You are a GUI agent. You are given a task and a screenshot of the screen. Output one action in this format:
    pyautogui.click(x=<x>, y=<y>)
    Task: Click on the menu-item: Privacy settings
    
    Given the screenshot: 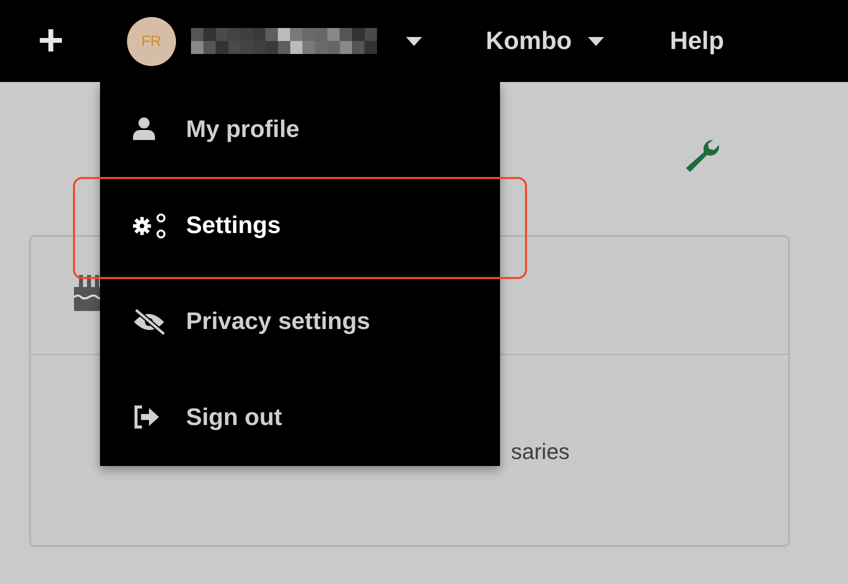 What is the action you would take?
    pyautogui.click(x=300, y=322)
    